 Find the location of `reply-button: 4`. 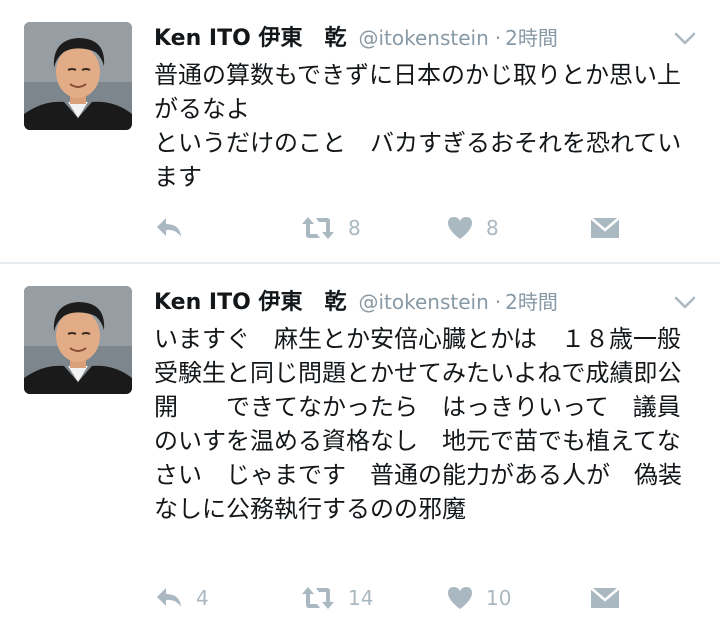

reply-button: 4 is located at coordinates (181, 598).